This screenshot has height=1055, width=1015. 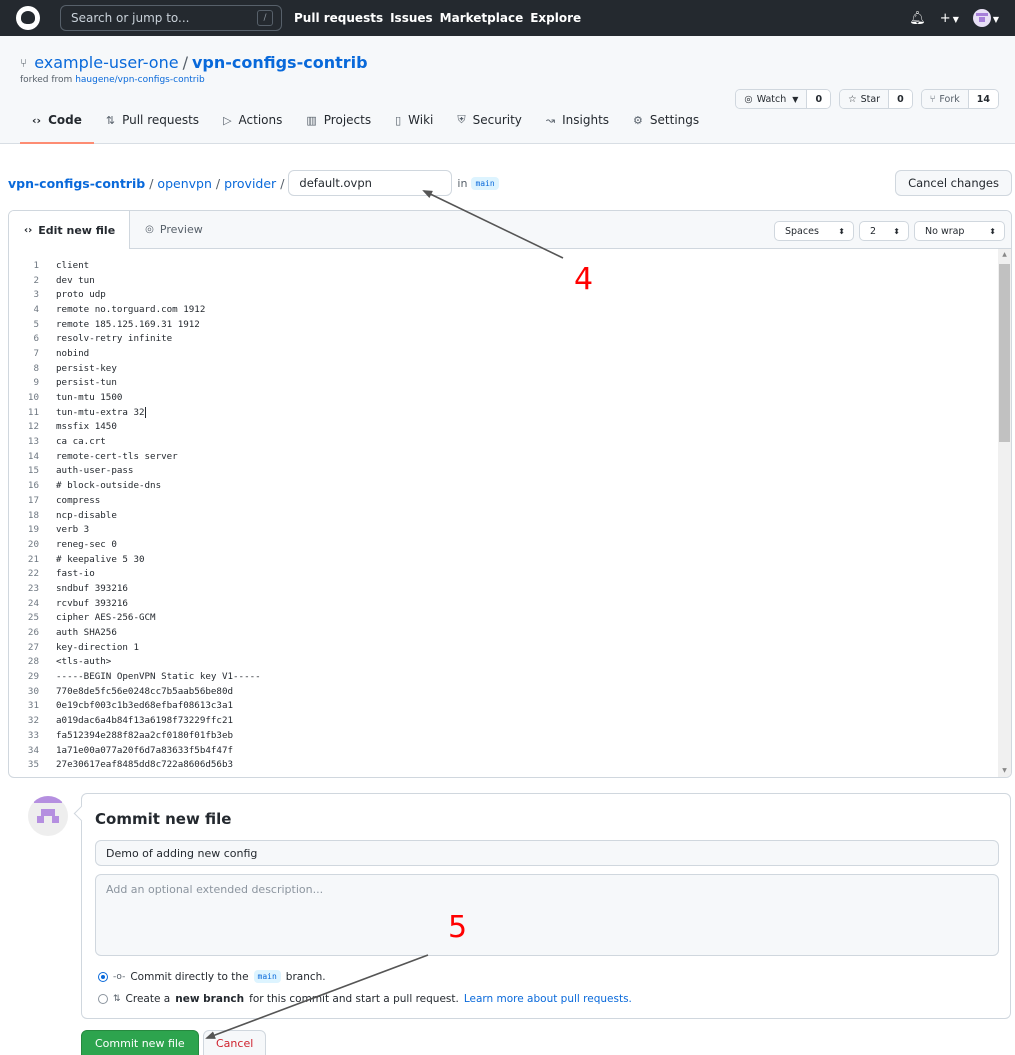 What do you see at coordinates (1004, 513) in the screenshot?
I see `editor-scrollbar: ▲ ▼` at bounding box center [1004, 513].